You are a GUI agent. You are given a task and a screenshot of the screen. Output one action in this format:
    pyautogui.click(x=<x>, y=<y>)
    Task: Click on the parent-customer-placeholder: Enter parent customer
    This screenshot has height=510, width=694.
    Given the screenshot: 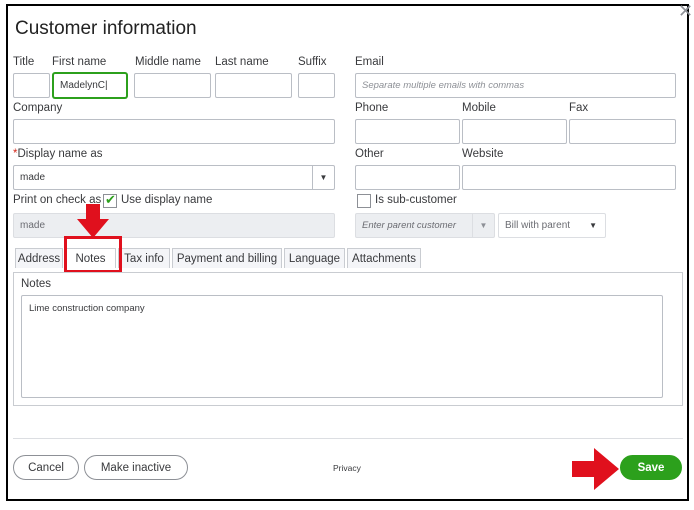 What is the action you would take?
    pyautogui.click(x=409, y=225)
    